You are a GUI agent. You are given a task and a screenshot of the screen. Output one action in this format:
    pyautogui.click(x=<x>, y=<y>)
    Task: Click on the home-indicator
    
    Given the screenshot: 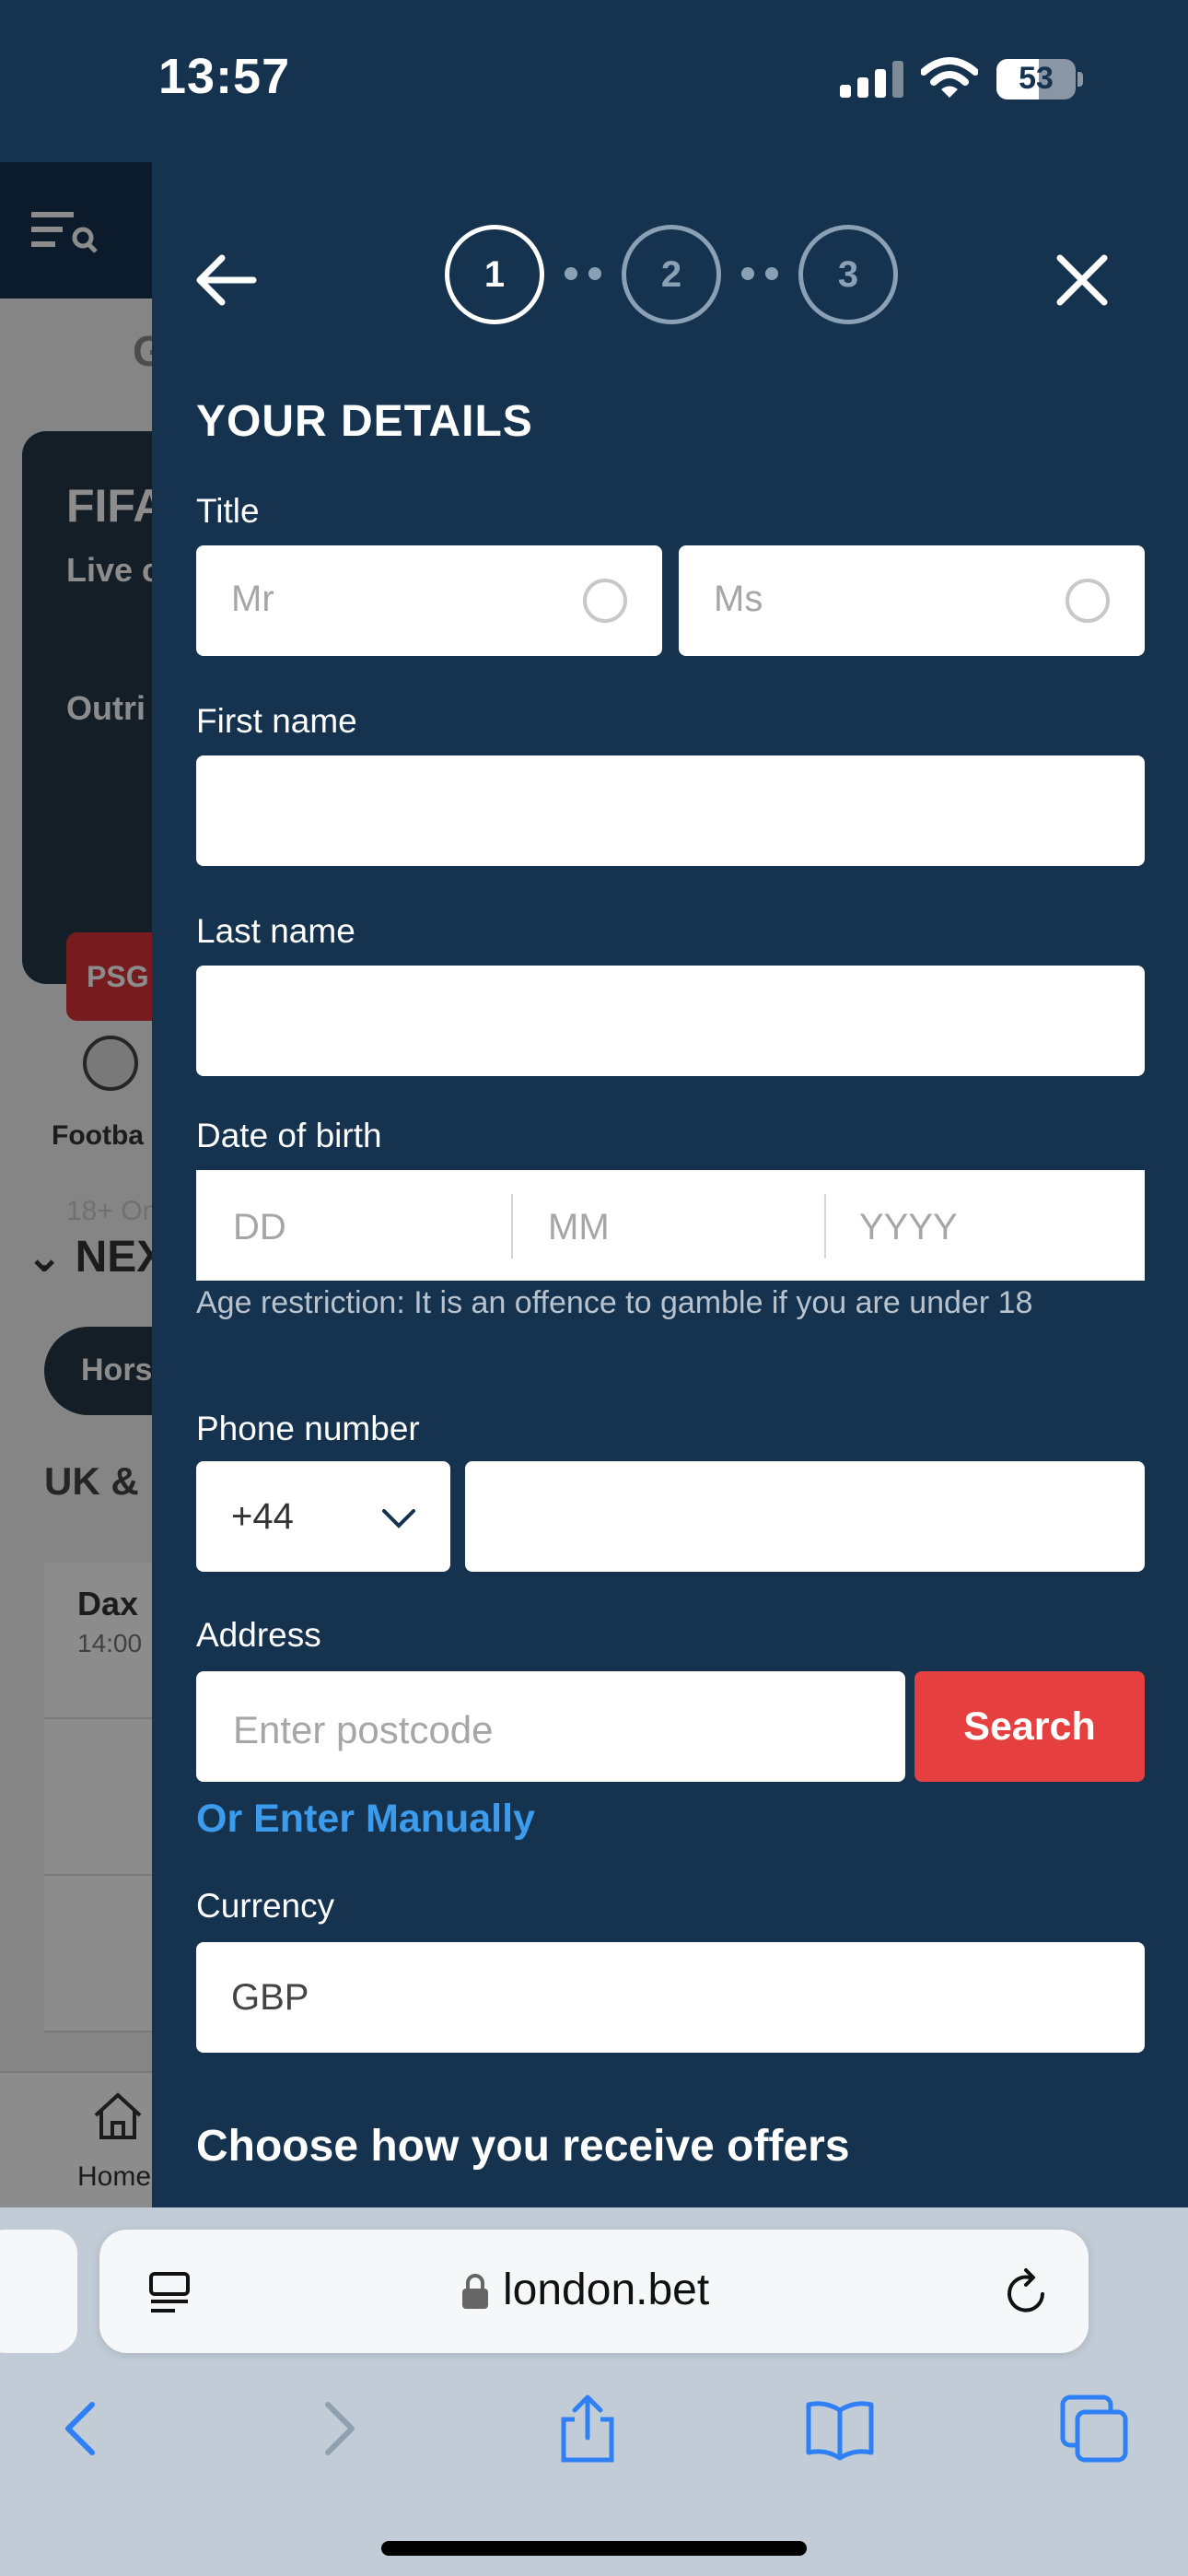 What is the action you would take?
    pyautogui.click(x=594, y=2548)
    